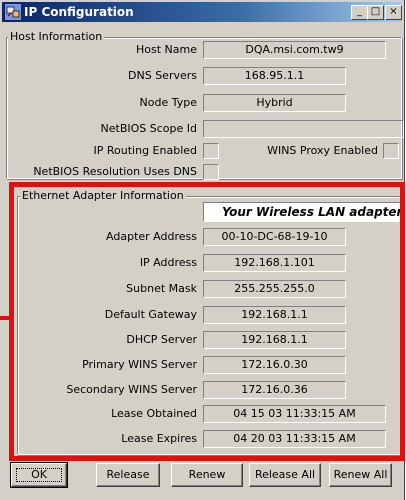 This screenshot has height=500, width=406. I want to click on title-bar: IP Configuration _ □ ×, so click(202, 12).